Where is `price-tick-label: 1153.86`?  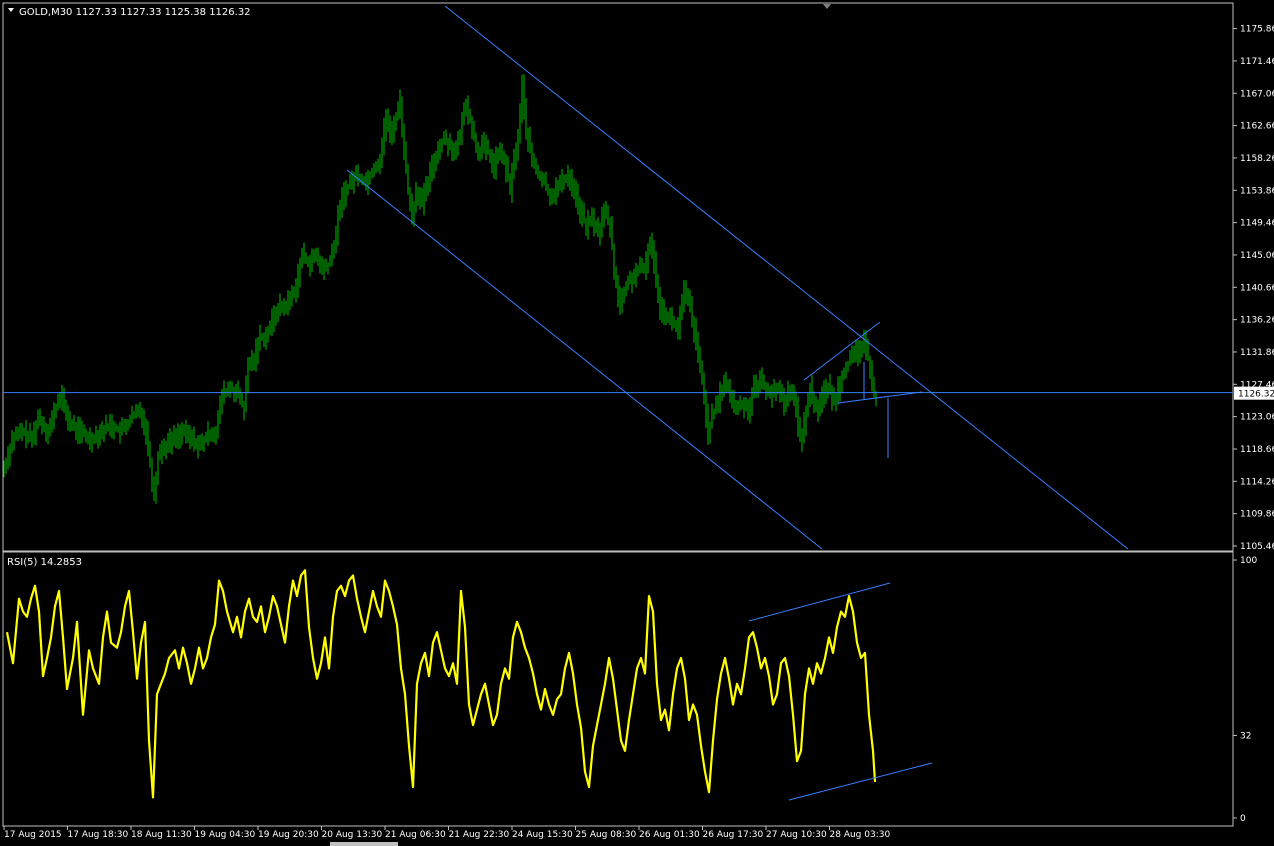 price-tick-label: 1153.86 is located at coordinates (1257, 191).